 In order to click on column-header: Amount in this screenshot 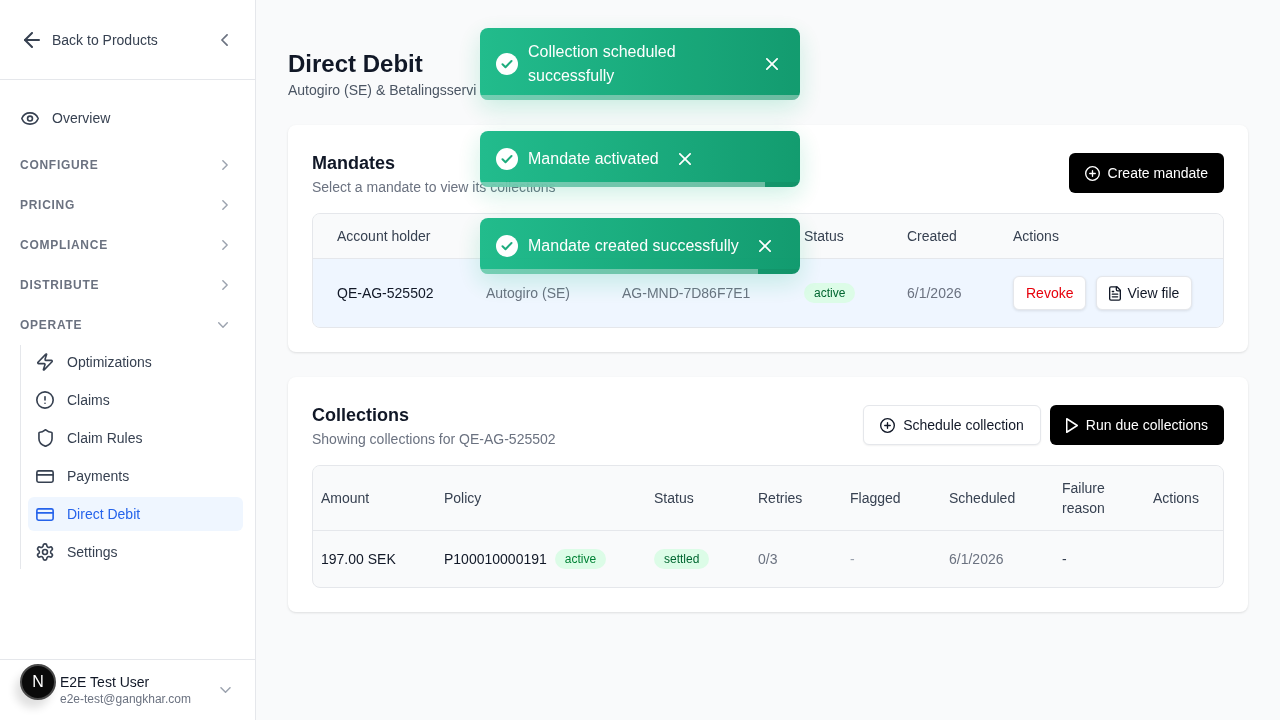, I will do `click(345, 498)`.